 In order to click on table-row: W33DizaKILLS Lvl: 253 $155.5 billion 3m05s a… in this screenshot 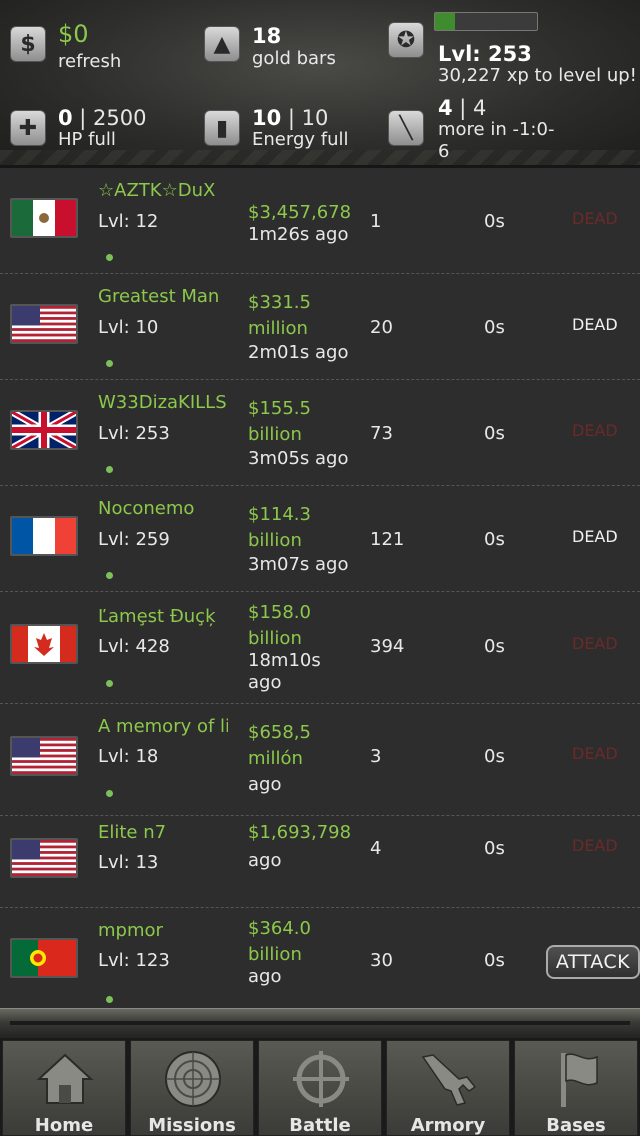, I will do `click(320, 433)`.